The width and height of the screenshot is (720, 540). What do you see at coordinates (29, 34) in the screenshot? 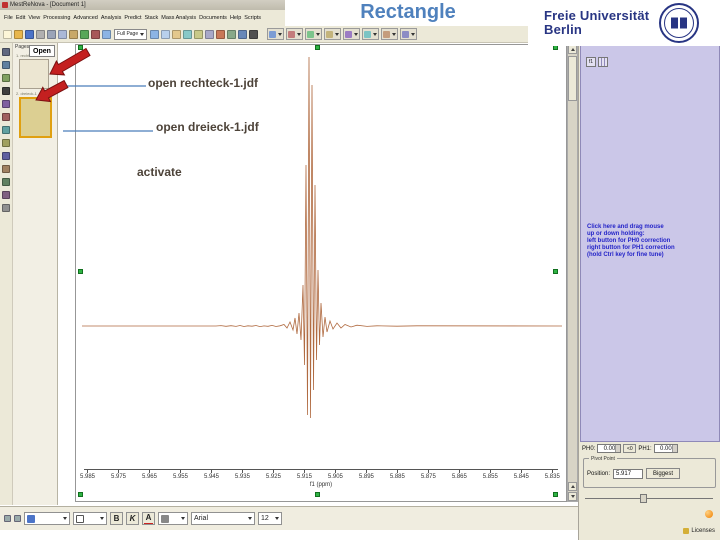
I see `save-icon` at bounding box center [29, 34].